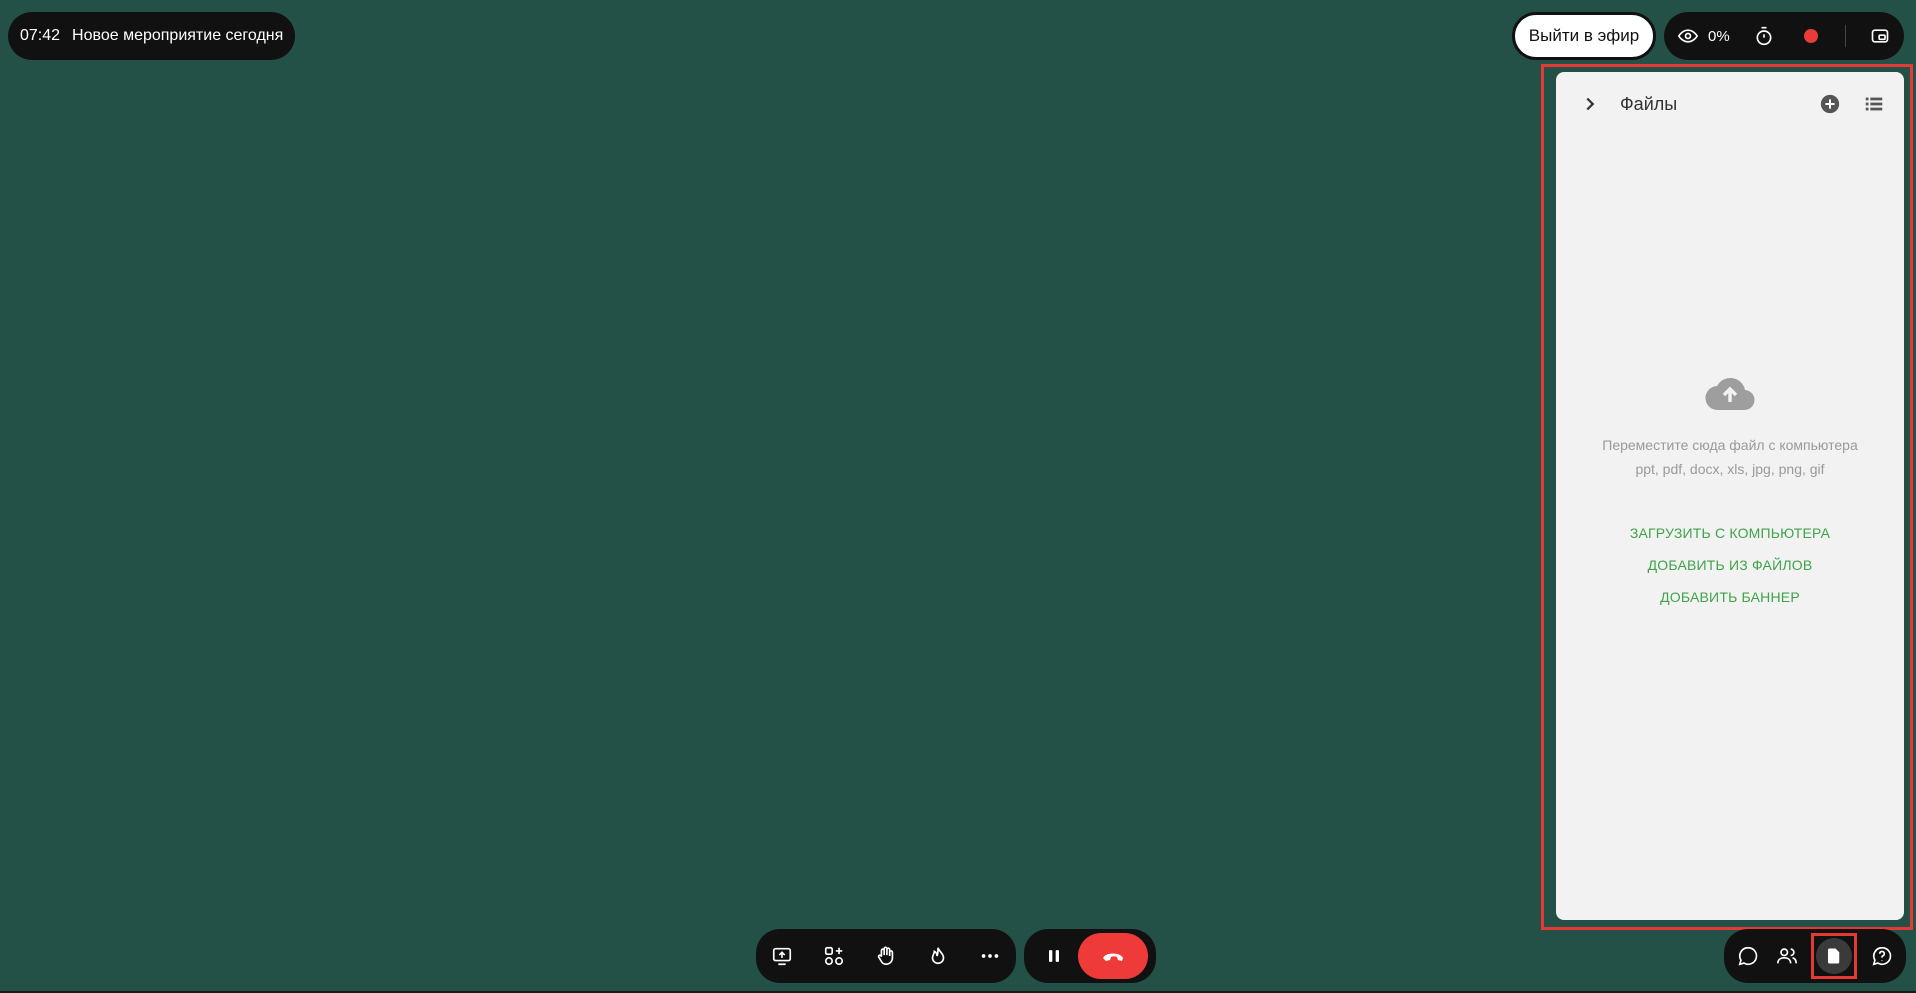  What do you see at coordinates (1764, 36) in the screenshot?
I see `timer-icon` at bounding box center [1764, 36].